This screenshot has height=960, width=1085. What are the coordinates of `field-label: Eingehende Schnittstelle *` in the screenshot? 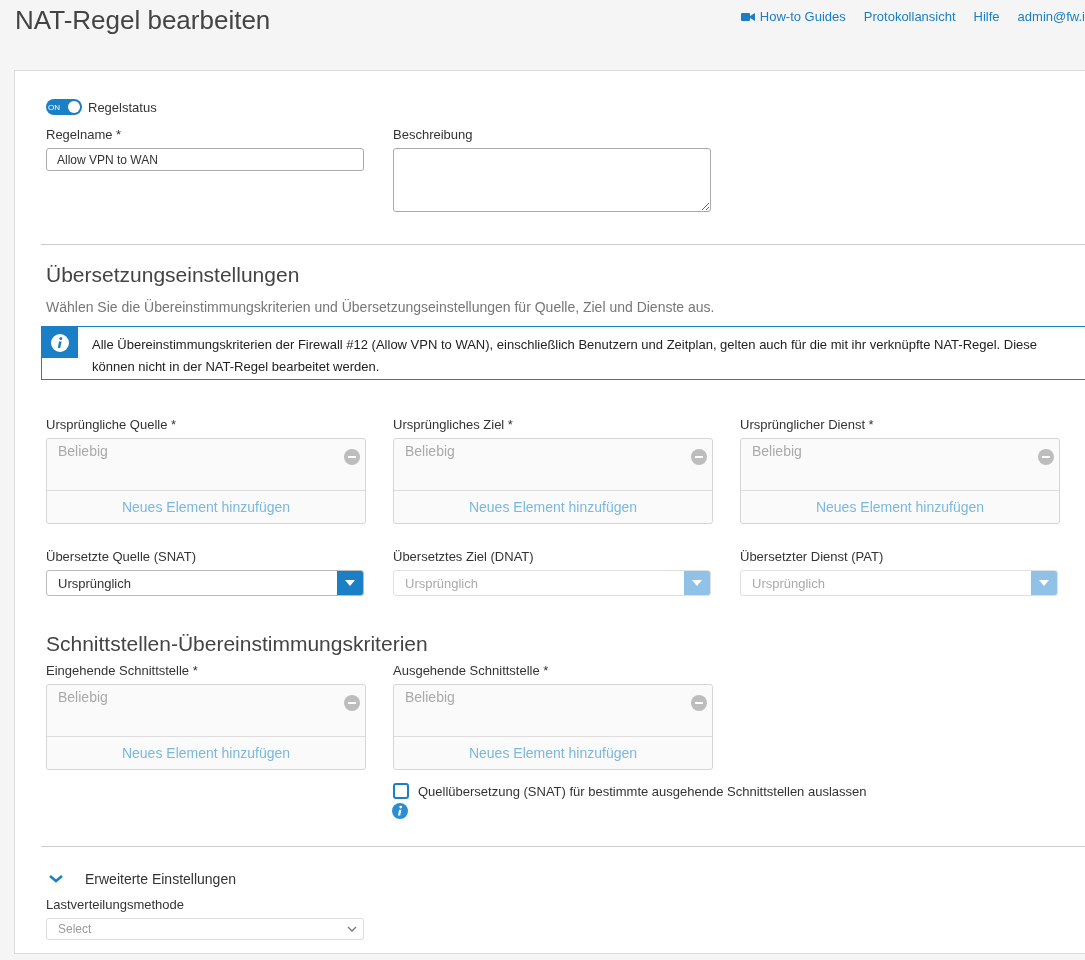 It's located at (122, 670).